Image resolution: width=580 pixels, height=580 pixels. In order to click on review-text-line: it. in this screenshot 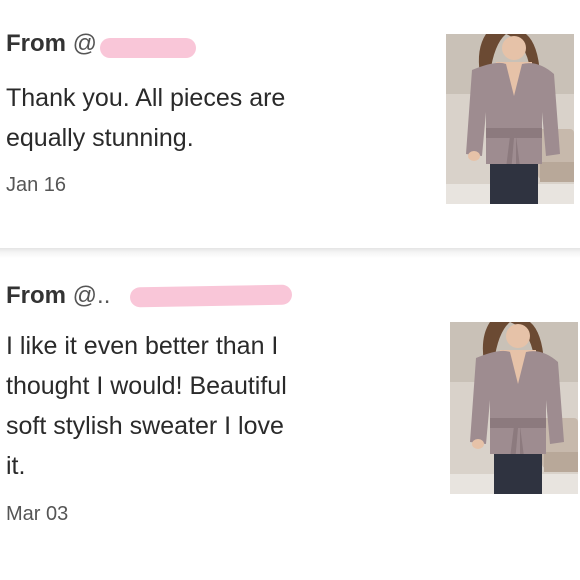, I will do `click(16, 466)`.